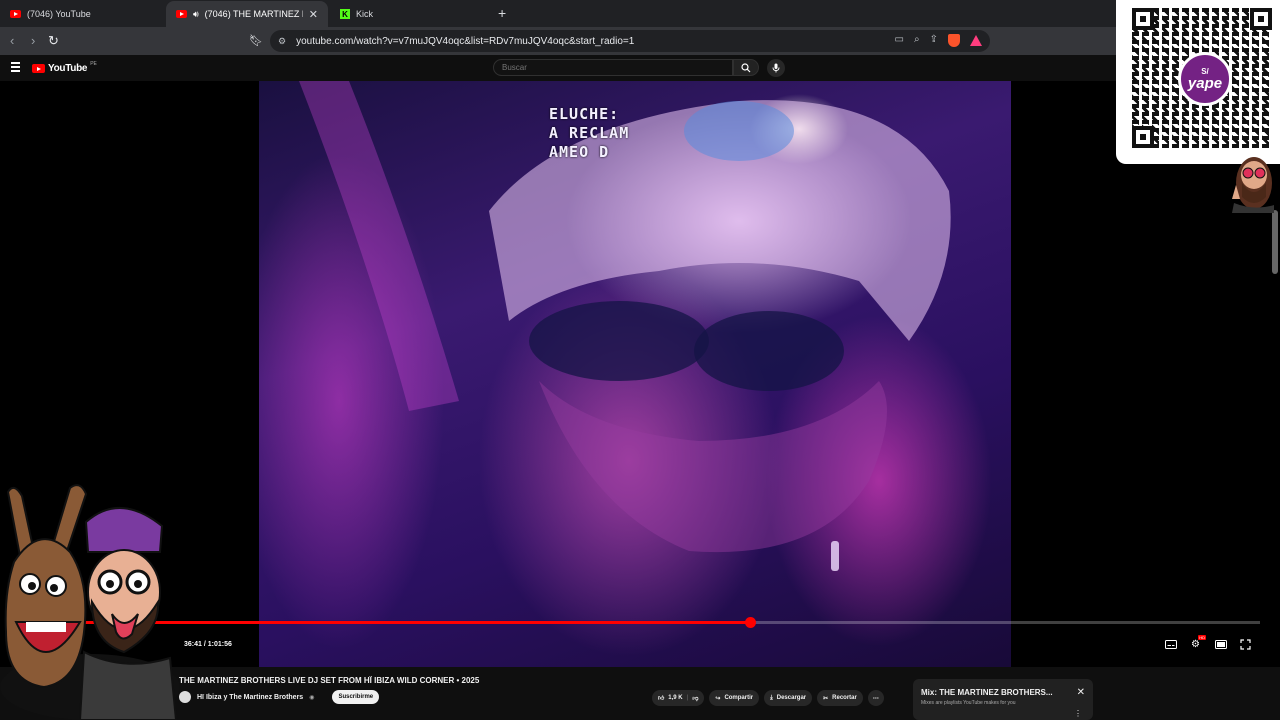 This screenshot has height=720, width=1280. I want to click on site-settings-icon: ⚙, so click(282, 41).